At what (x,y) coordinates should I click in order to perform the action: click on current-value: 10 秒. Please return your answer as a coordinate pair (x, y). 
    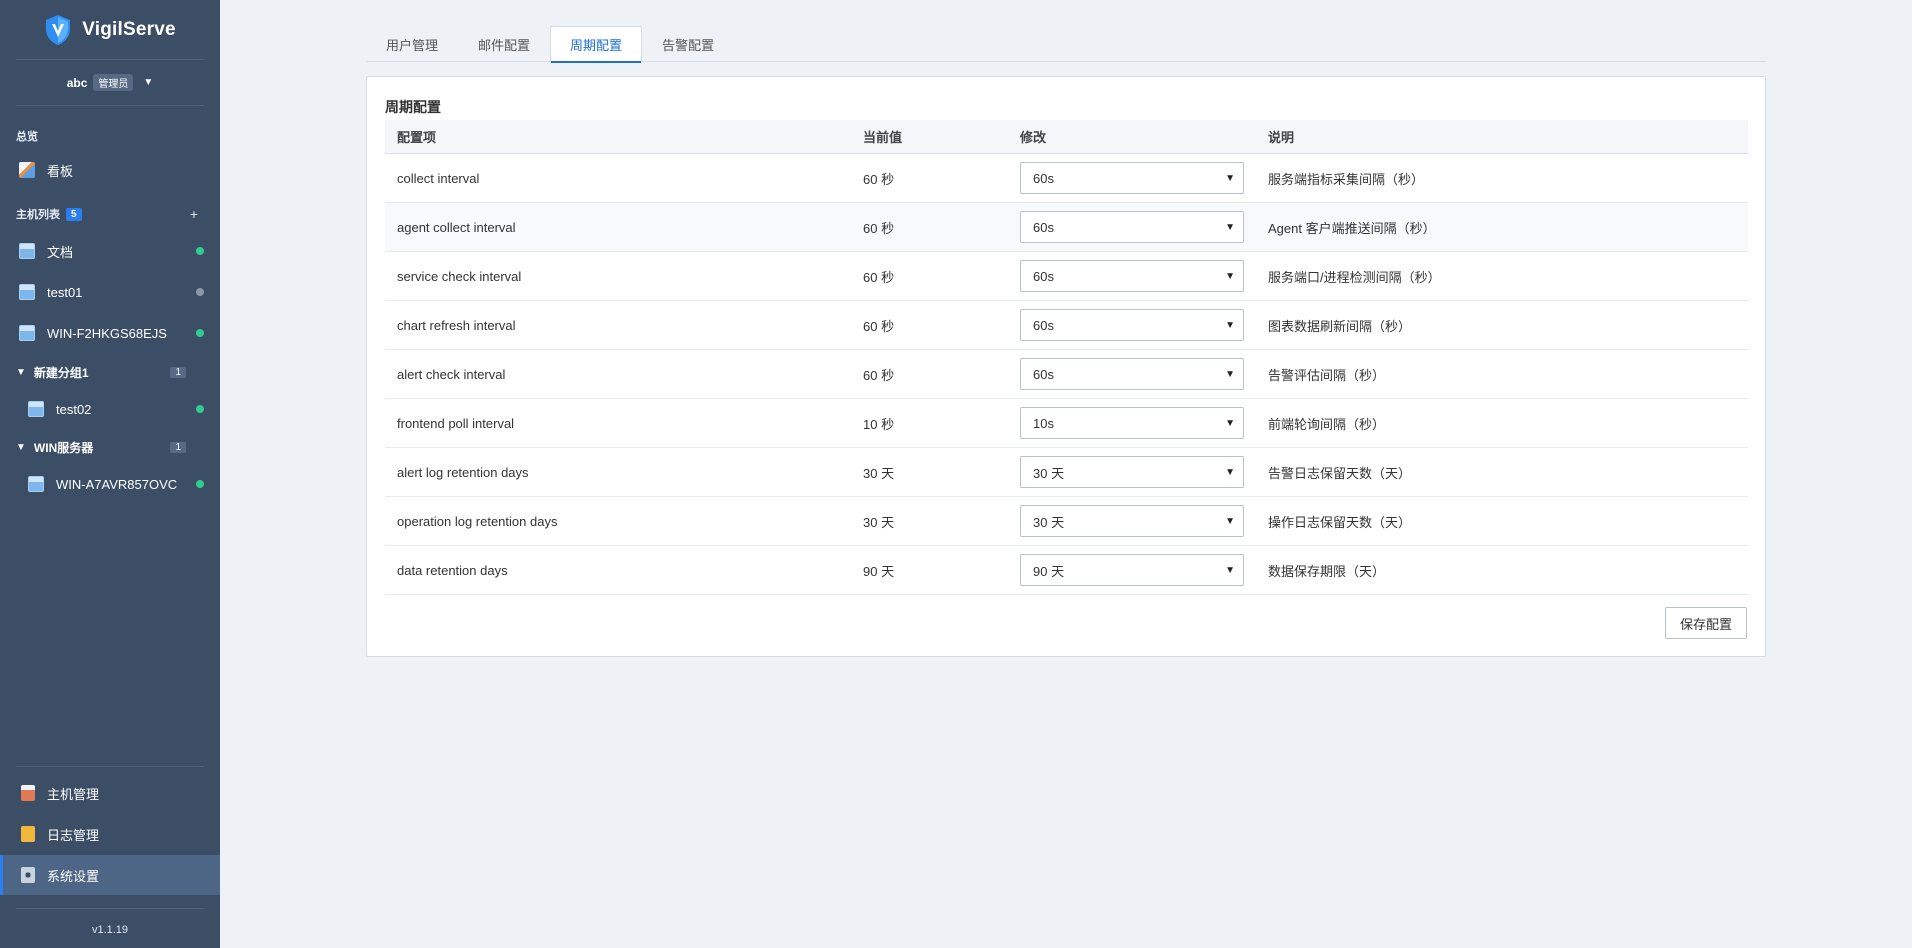
    Looking at the image, I should click on (879, 424).